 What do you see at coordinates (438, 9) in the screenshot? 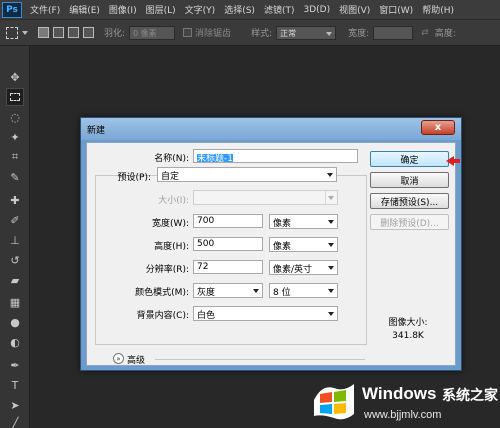
I see `menu-help: 帮助(H)` at bounding box center [438, 9].